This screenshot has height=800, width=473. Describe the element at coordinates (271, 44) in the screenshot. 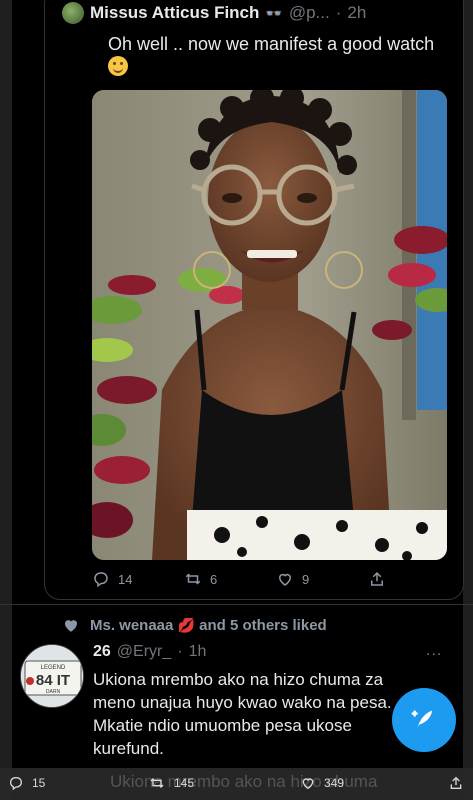

I see `quoted-tweet-body: Oh well .. now we manifest a good watch` at that location.